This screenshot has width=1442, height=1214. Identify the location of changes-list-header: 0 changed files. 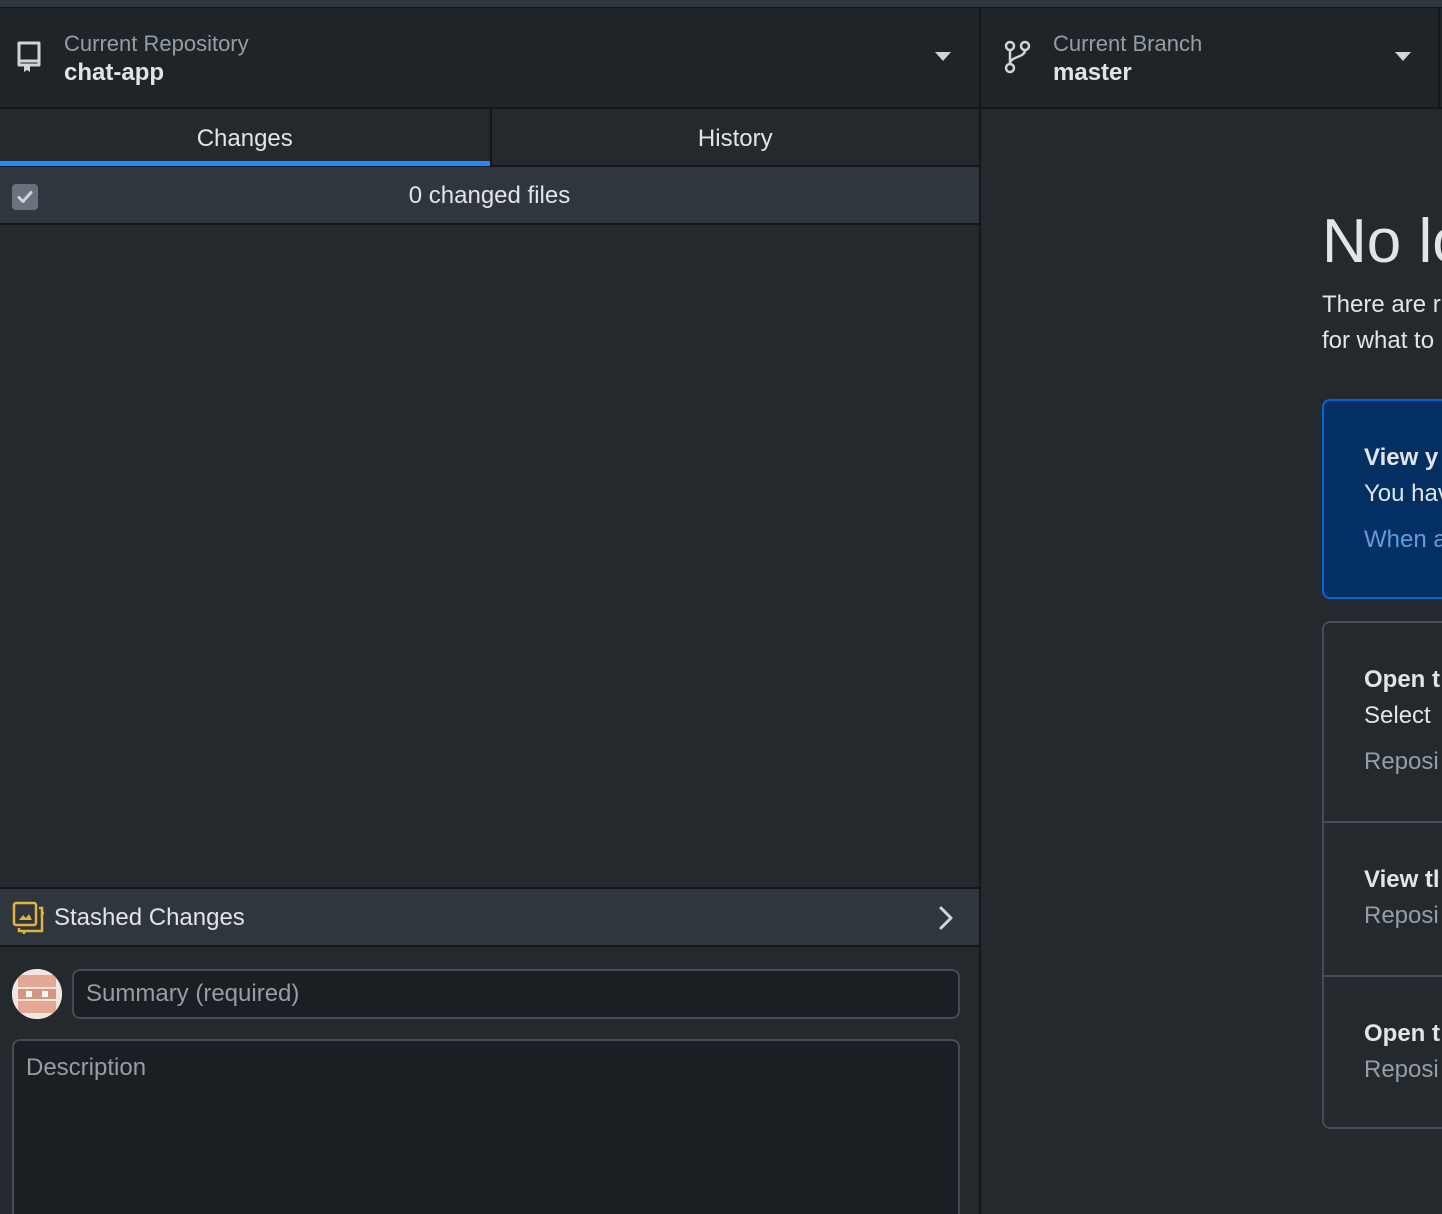
(489, 196).